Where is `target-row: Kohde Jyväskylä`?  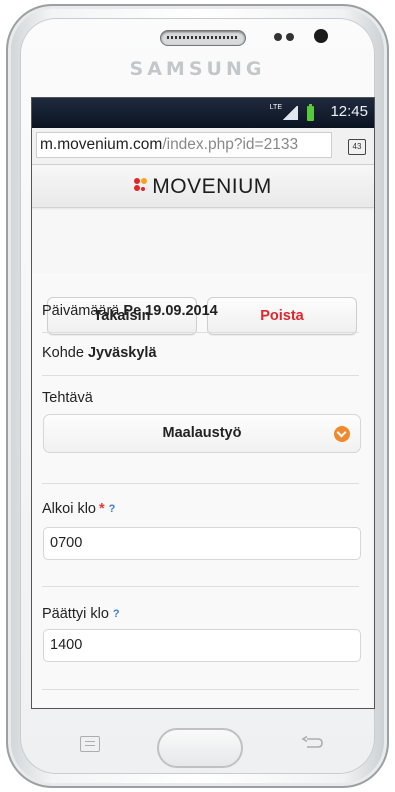 target-row: Kohde Jyväskylä is located at coordinates (200, 353).